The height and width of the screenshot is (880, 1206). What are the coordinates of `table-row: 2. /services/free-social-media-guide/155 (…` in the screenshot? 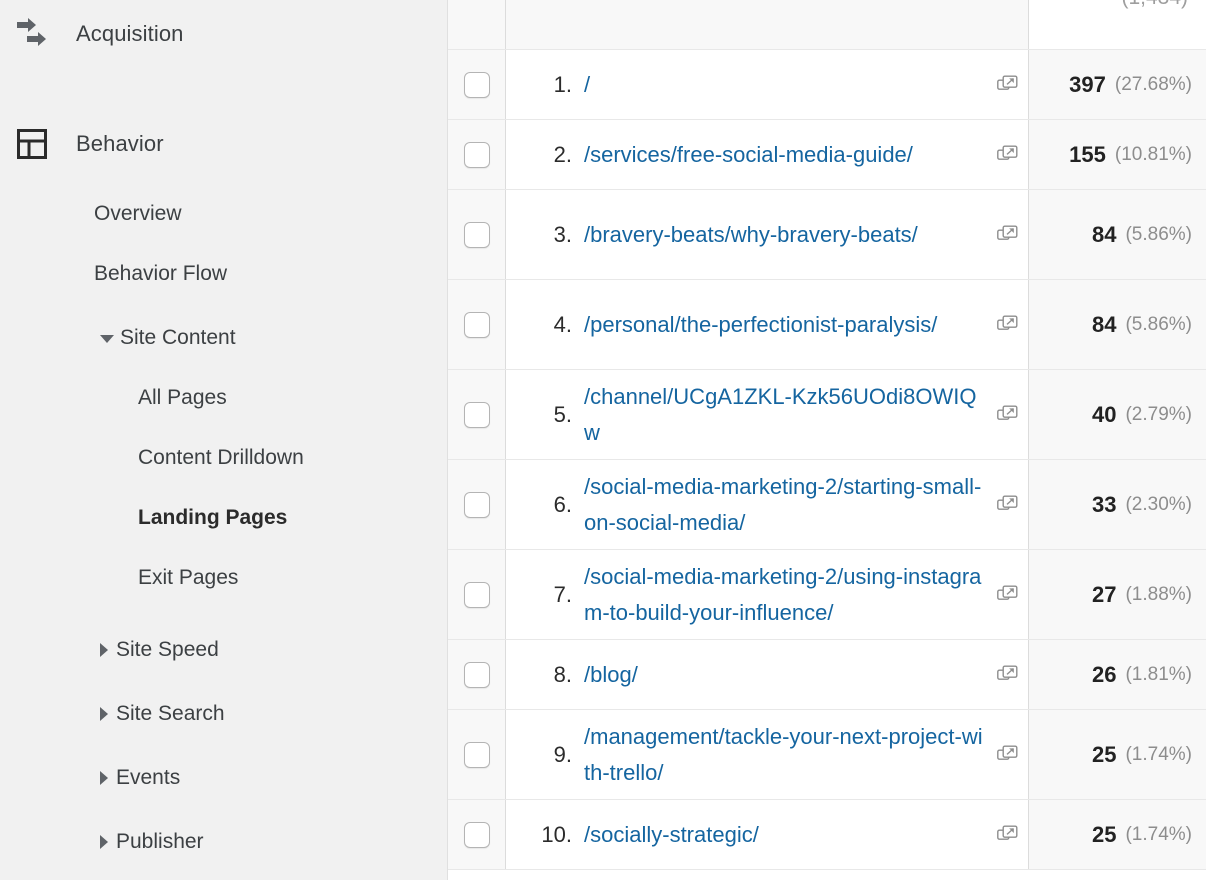 It's located at (827, 155).